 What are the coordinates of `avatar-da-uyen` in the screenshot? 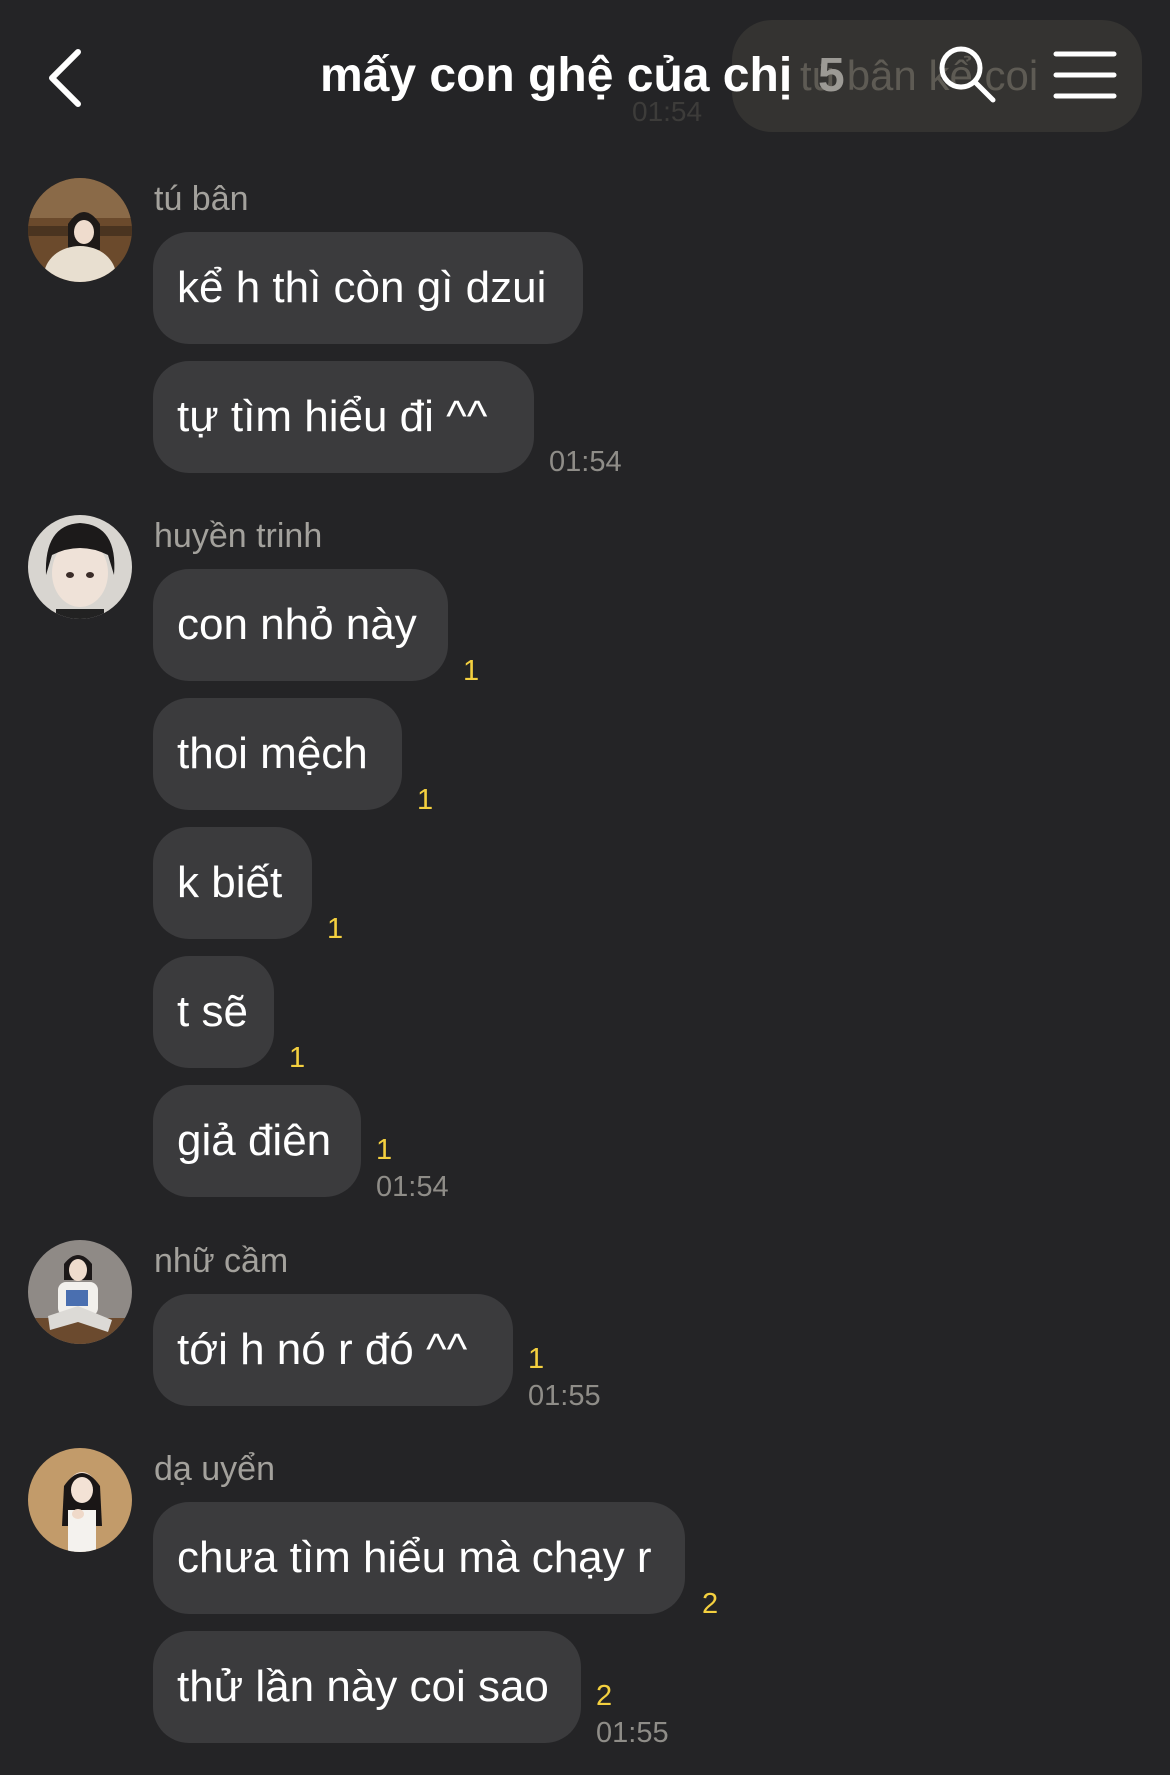 It's located at (80, 1500).